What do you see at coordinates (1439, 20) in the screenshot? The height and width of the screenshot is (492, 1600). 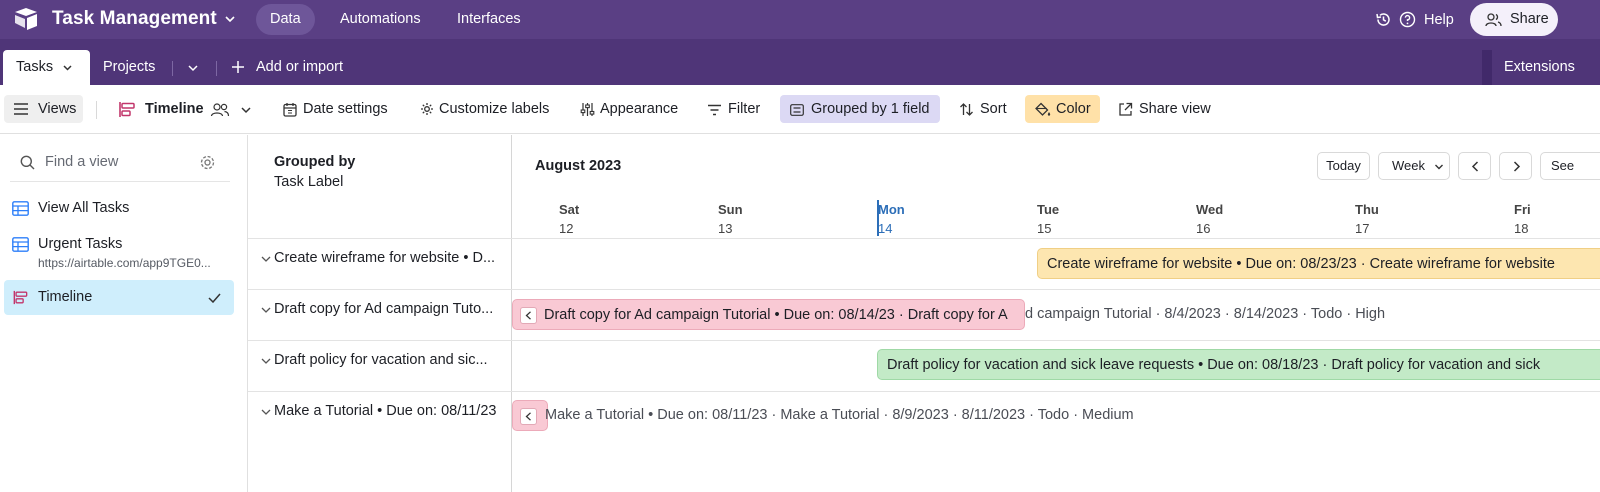 I see `help-link: Help` at bounding box center [1439, 20].